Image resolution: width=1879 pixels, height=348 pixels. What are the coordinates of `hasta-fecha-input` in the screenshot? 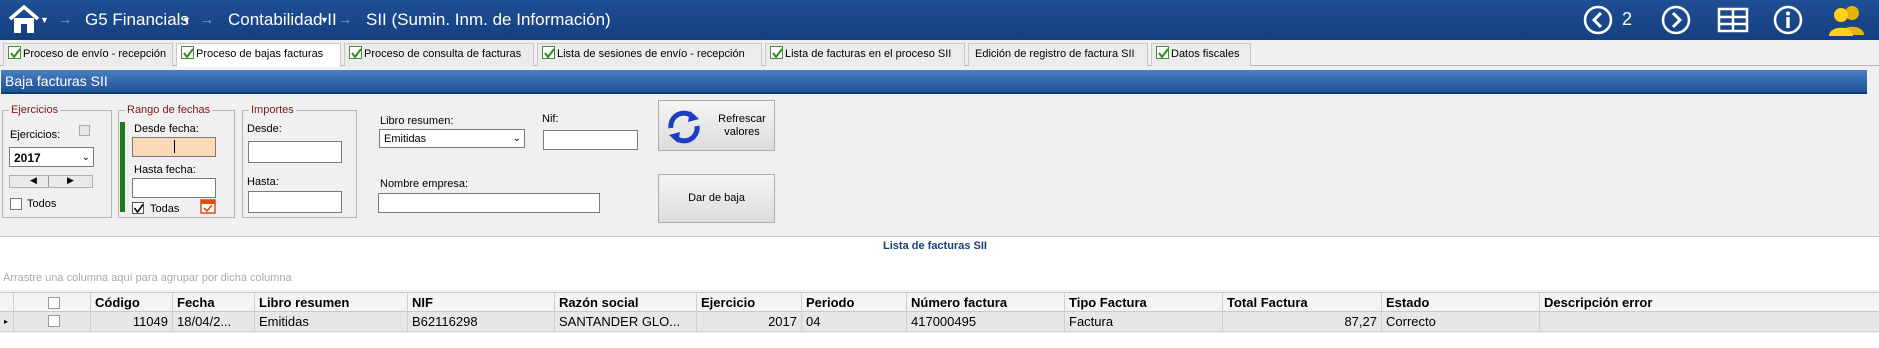 It's located at (174, 188).